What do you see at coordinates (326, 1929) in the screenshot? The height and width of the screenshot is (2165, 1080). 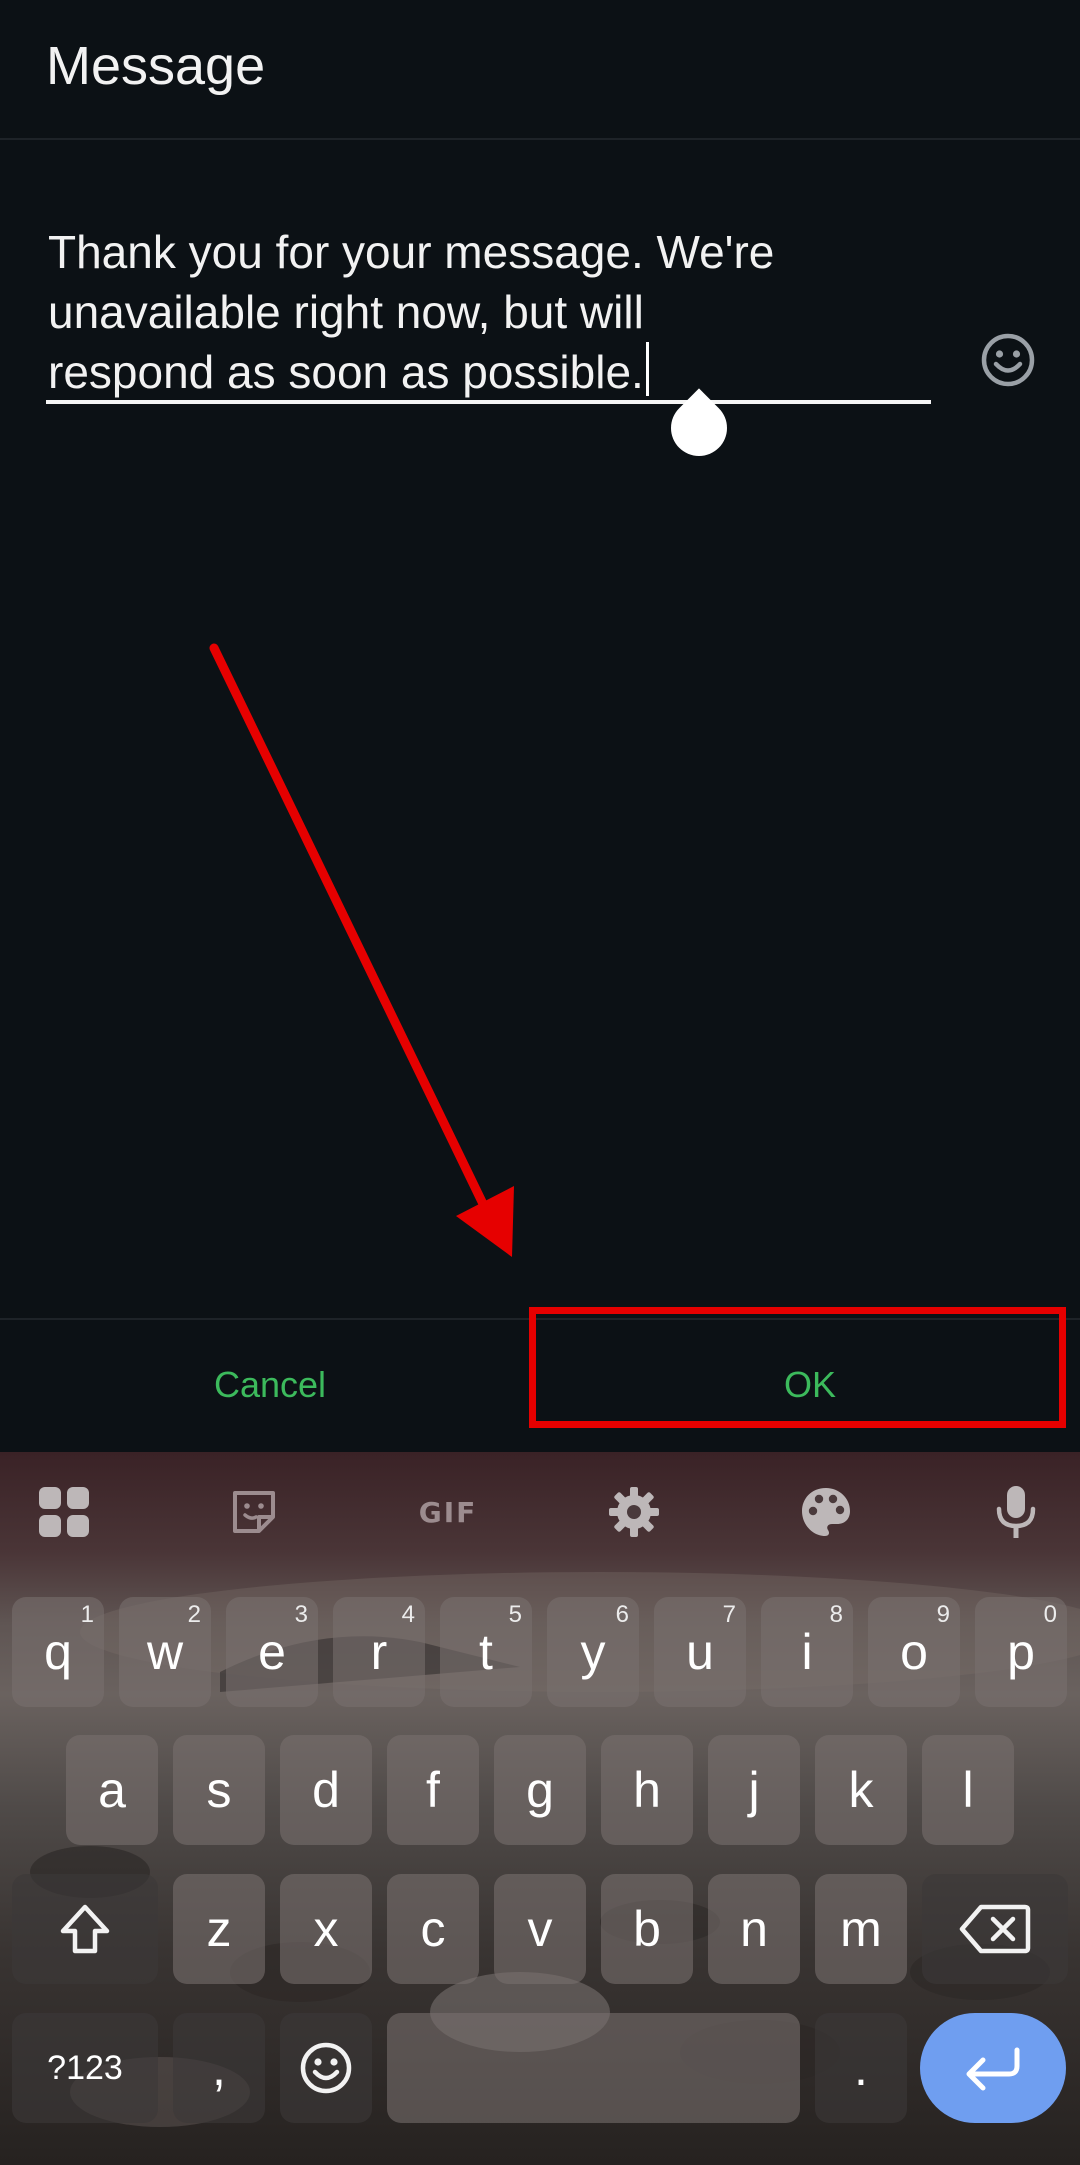 I see `key-x: x` at bounding box center [326, 1929].